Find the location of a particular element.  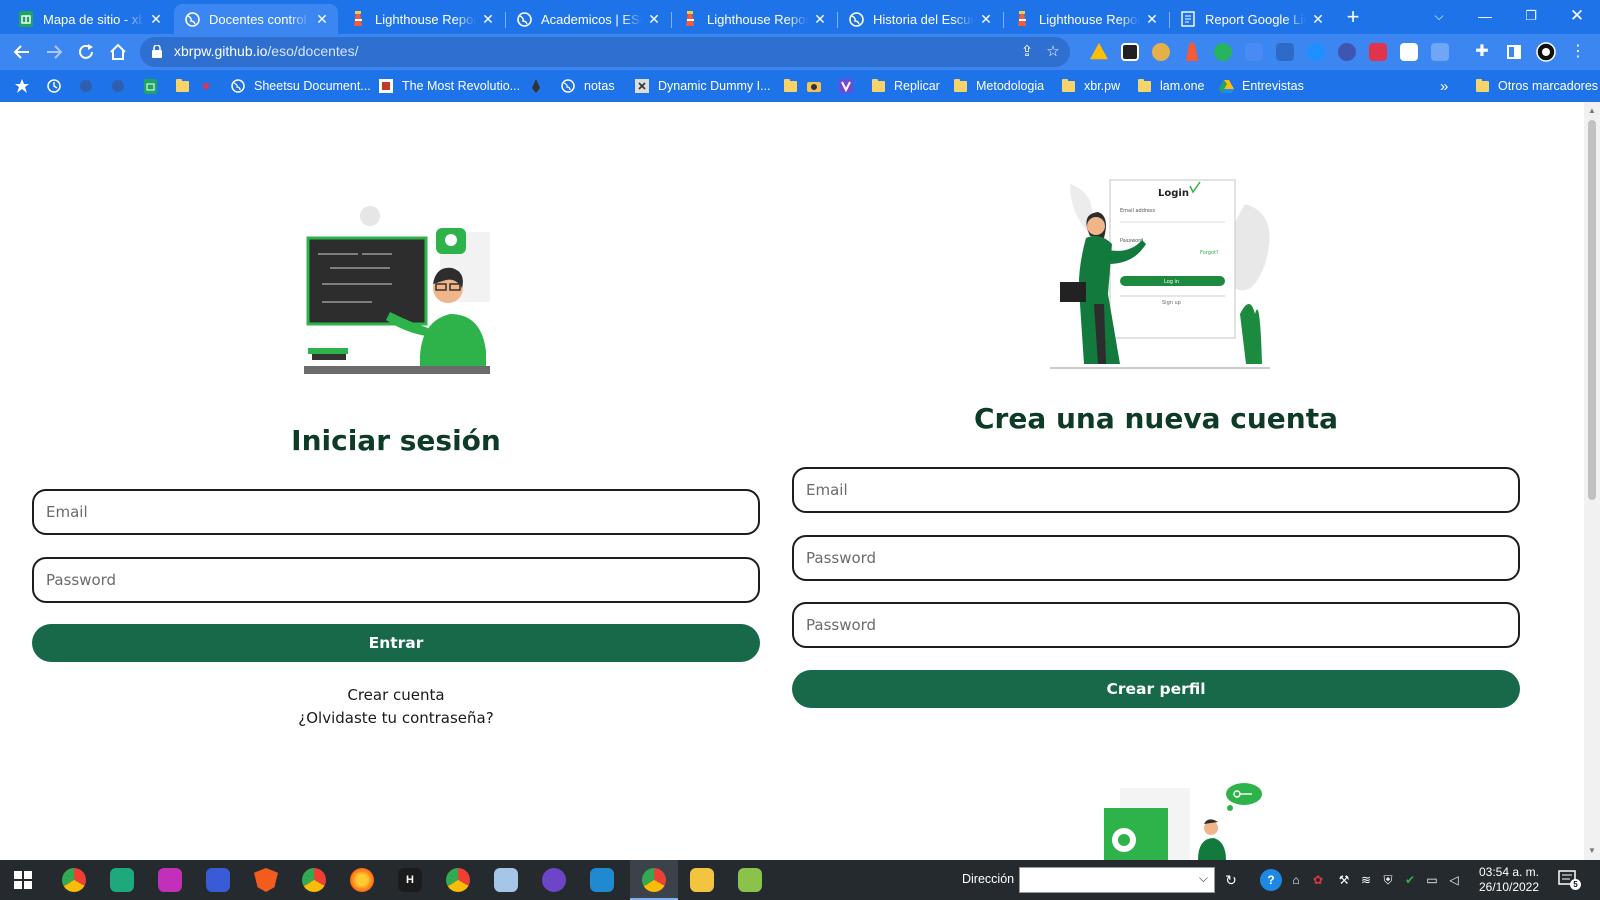

app-pen-taskbar-icon is located at coordinates (218, 880).